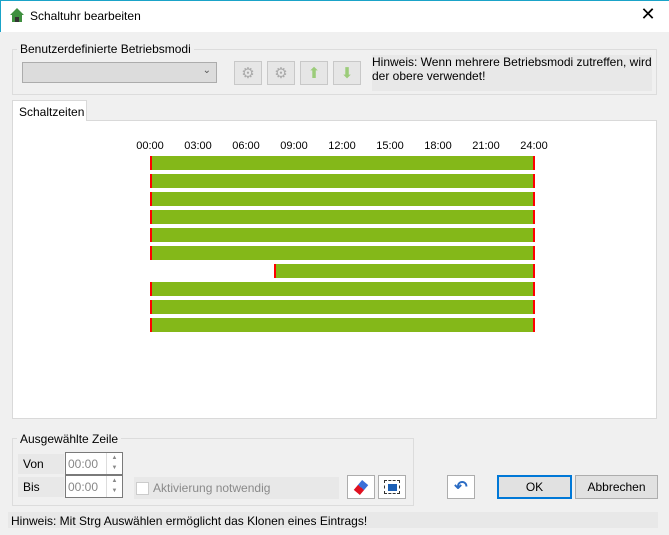 The width and height of the screenshot is (669, 535). I want to click on modes-group-label: Benutzerdefinierte Betriebsmodi, so click(105, 49).